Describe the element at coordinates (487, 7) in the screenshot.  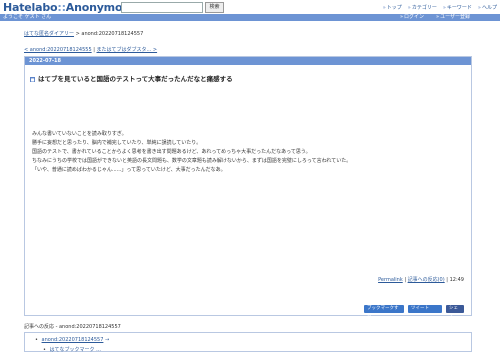
I see `nav-help: ヘルプ` at that location.